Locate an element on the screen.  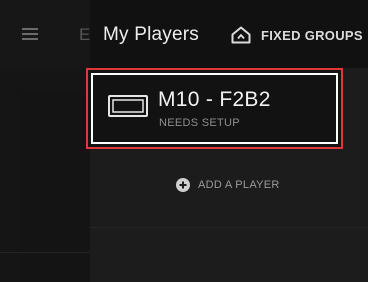
drawer-divider is located at coordinates (229, 227).